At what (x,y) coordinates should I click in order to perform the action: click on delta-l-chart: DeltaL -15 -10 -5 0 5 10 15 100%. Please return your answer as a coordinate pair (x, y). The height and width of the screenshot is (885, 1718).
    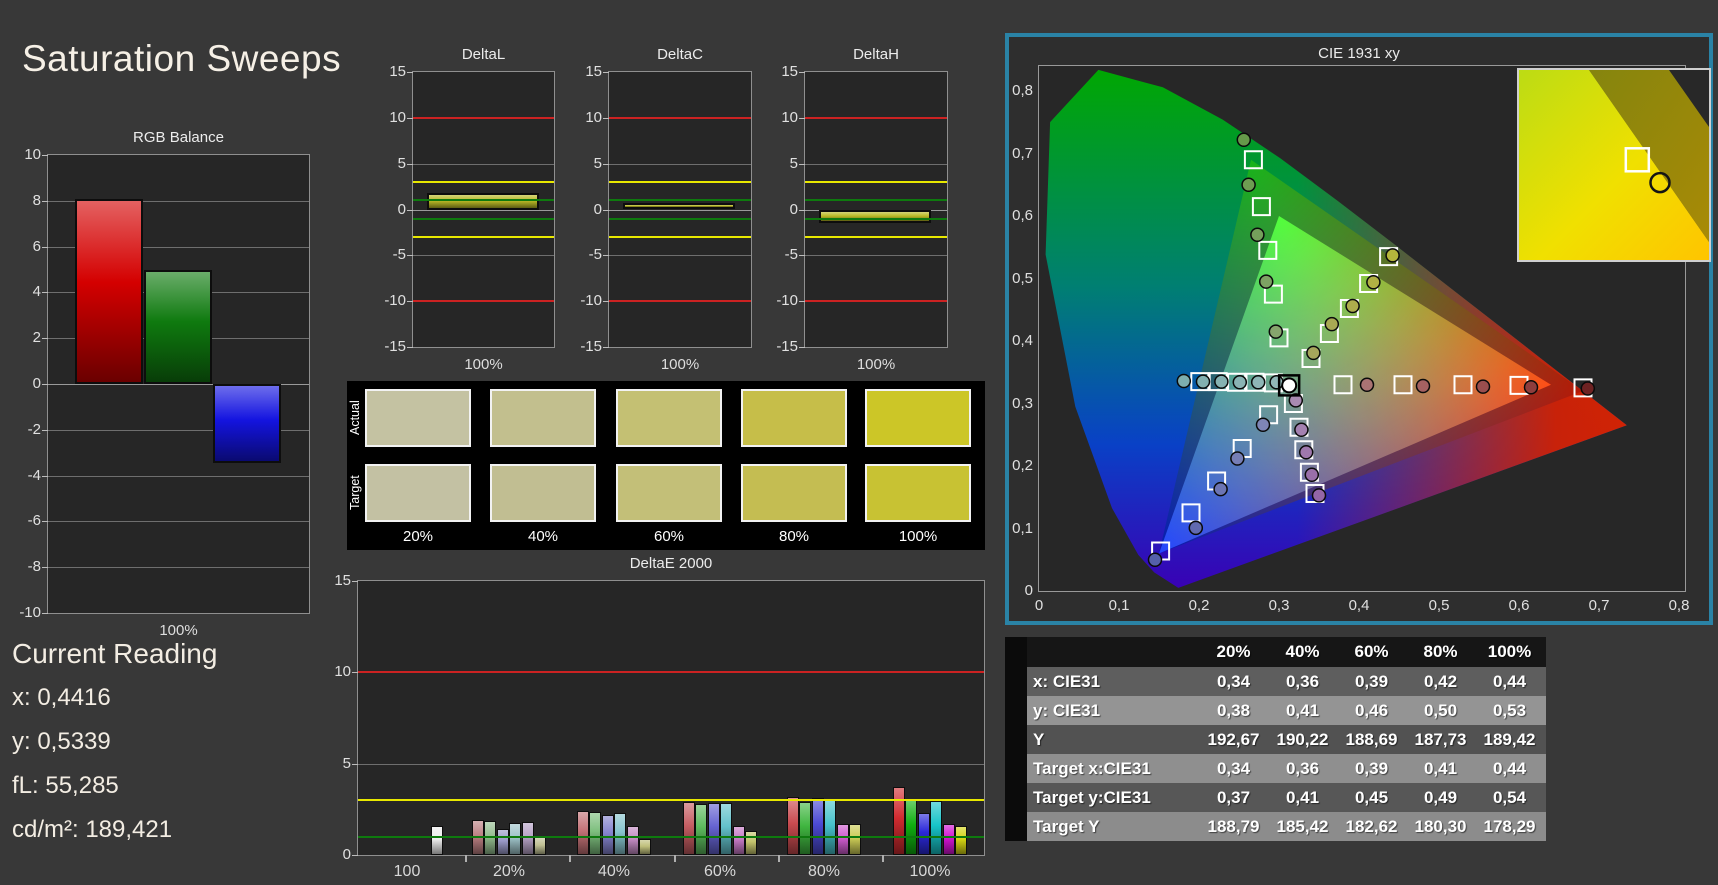
    Looking at the image, I should click on (469, 209).